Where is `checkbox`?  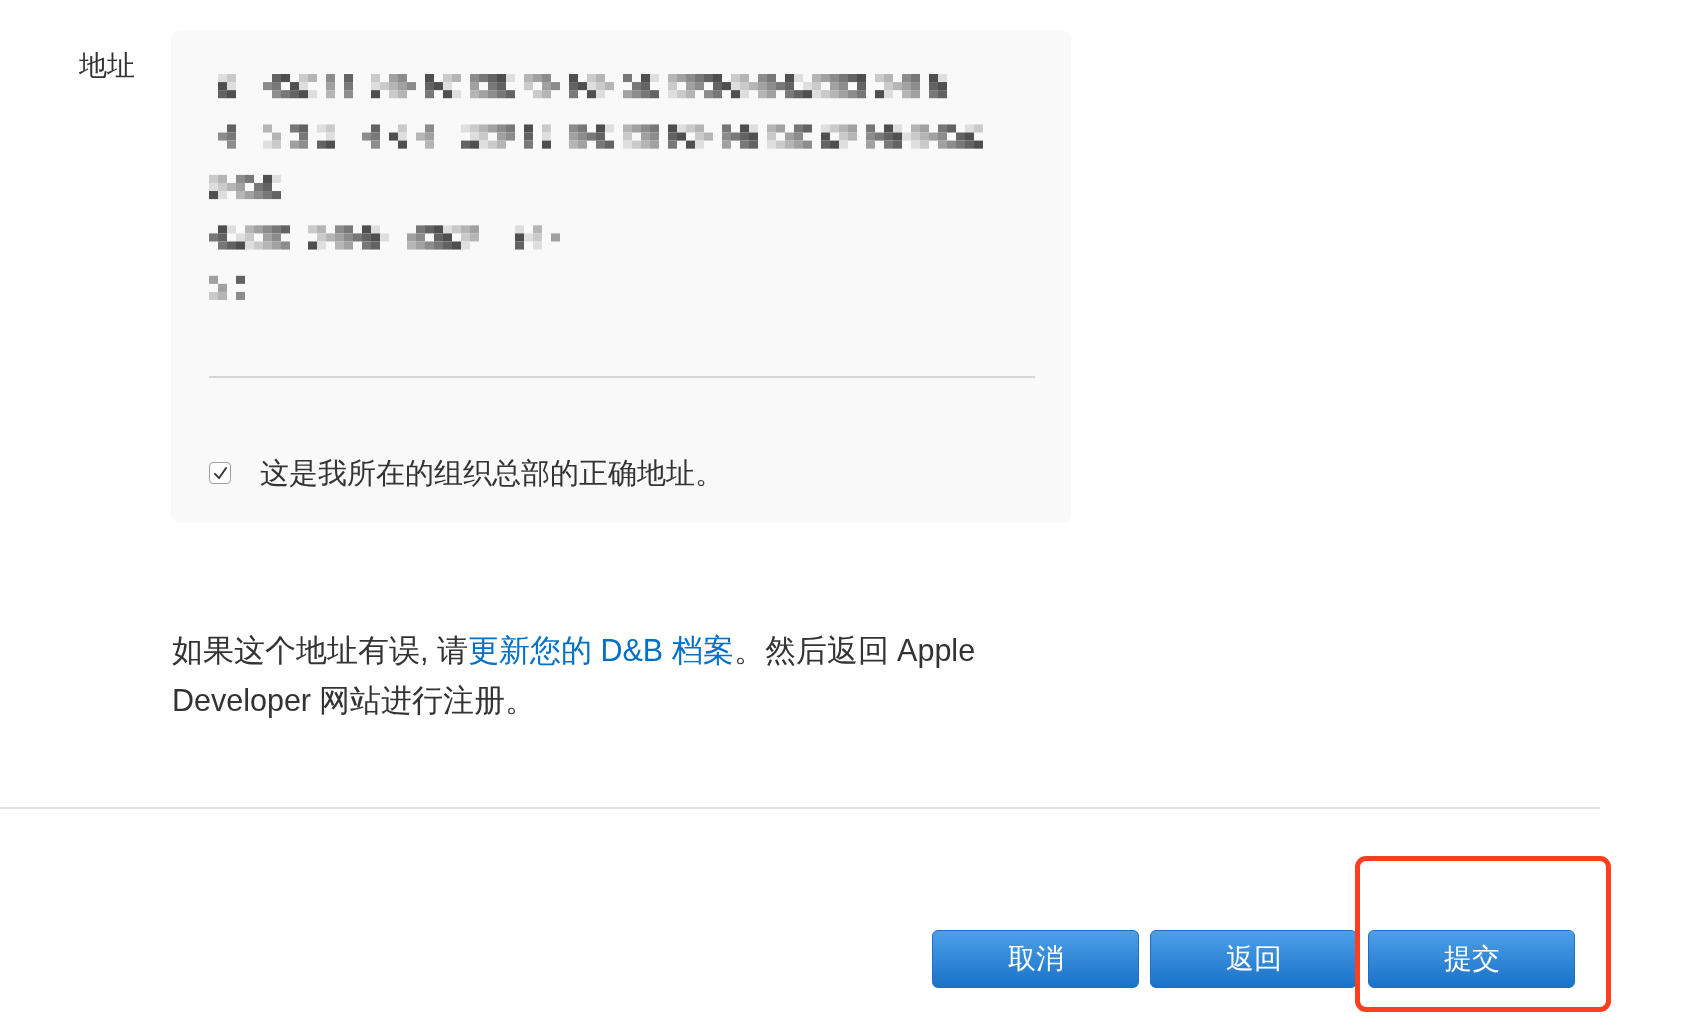
checkbox is located at coordinates (220, 473).